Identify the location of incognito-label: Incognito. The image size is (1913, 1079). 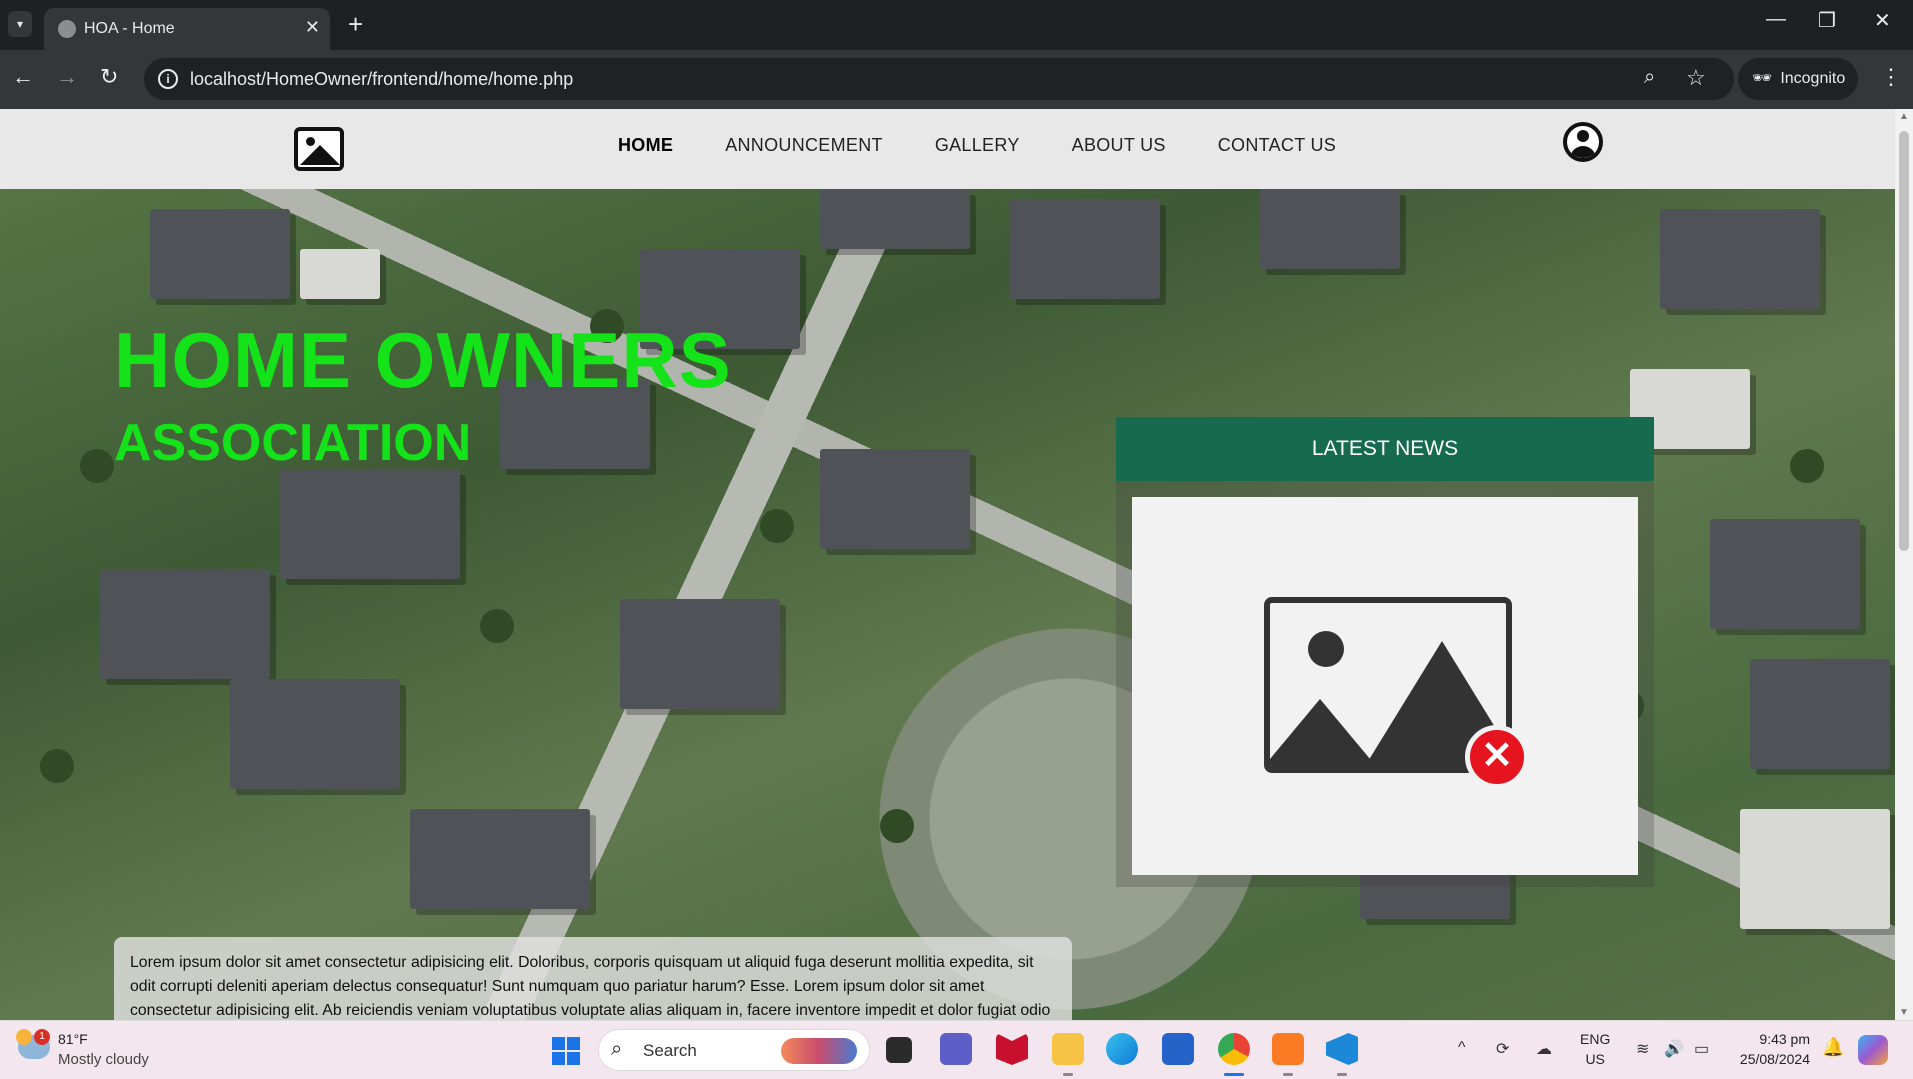
(1813, 78).